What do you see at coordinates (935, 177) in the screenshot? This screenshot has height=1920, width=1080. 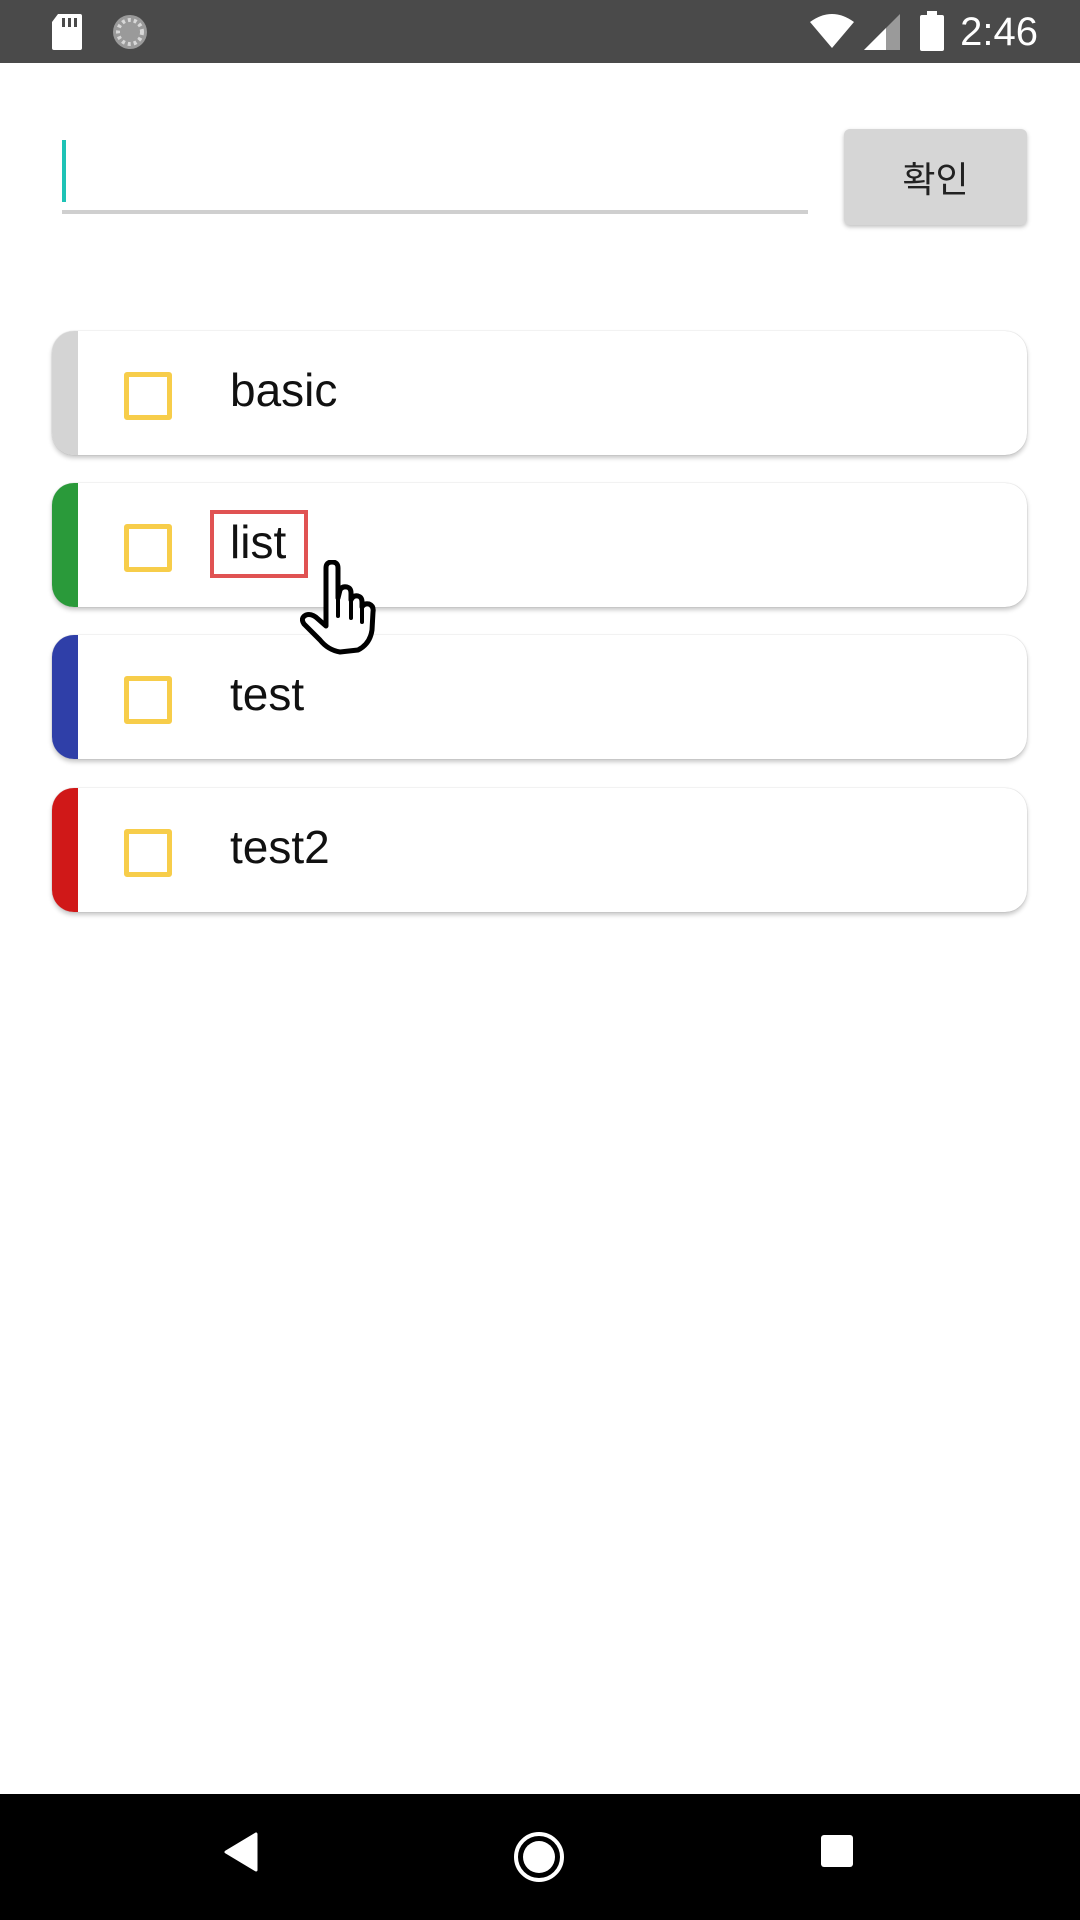 I see `confirm-button: 확인` at bounding box center [935, 177].